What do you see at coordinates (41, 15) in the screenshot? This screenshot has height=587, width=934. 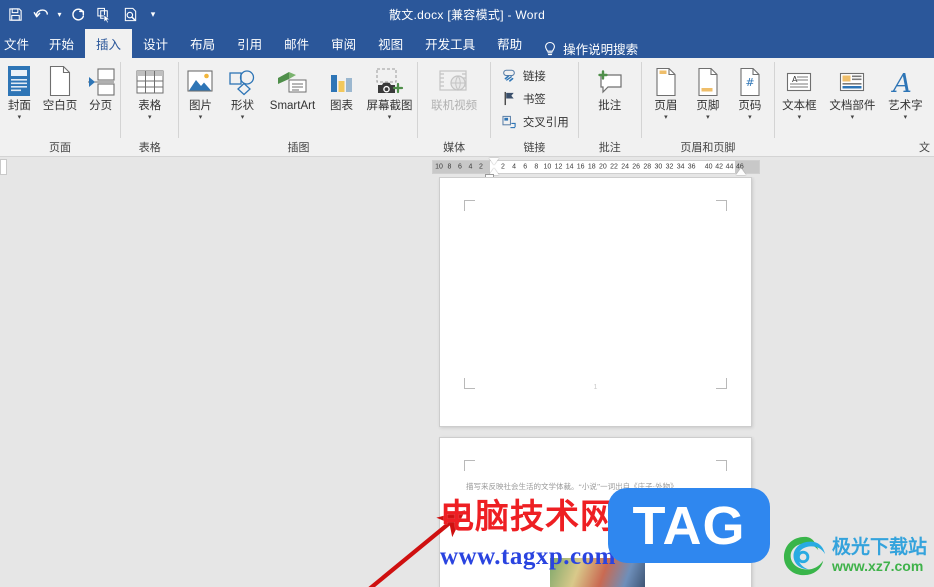 I see `undo-icon` at bounding box center [41, 15].